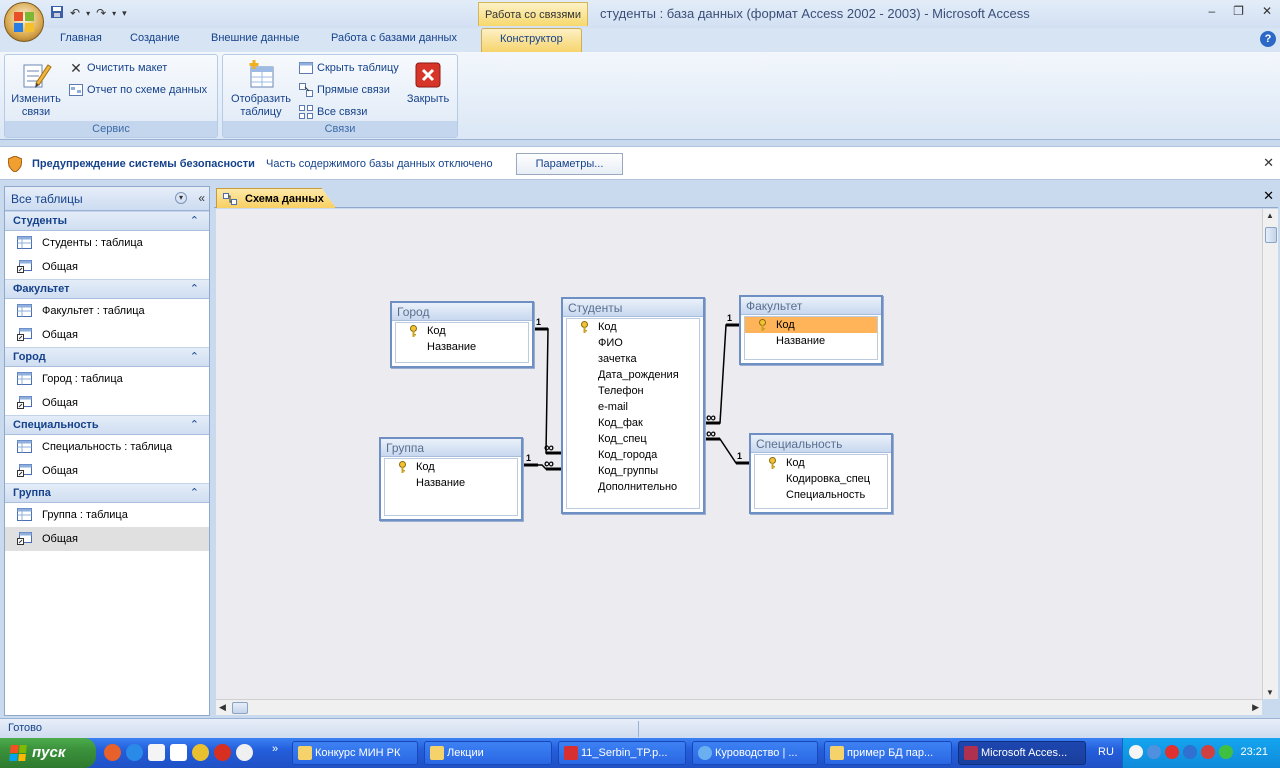  Describe the element at coordinates (633, 439) in the screenshot. I see `field-row: Код_спец` at that location.